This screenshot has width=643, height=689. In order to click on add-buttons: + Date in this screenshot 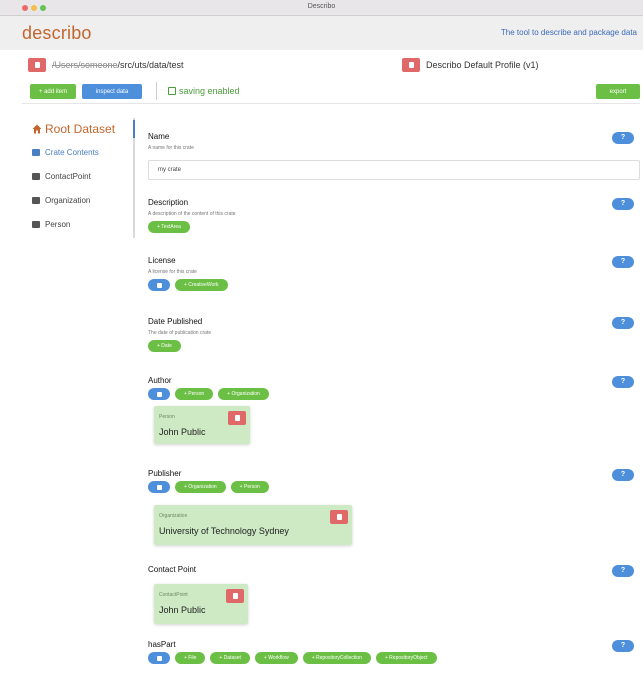, I will do `click(394, 346)`.